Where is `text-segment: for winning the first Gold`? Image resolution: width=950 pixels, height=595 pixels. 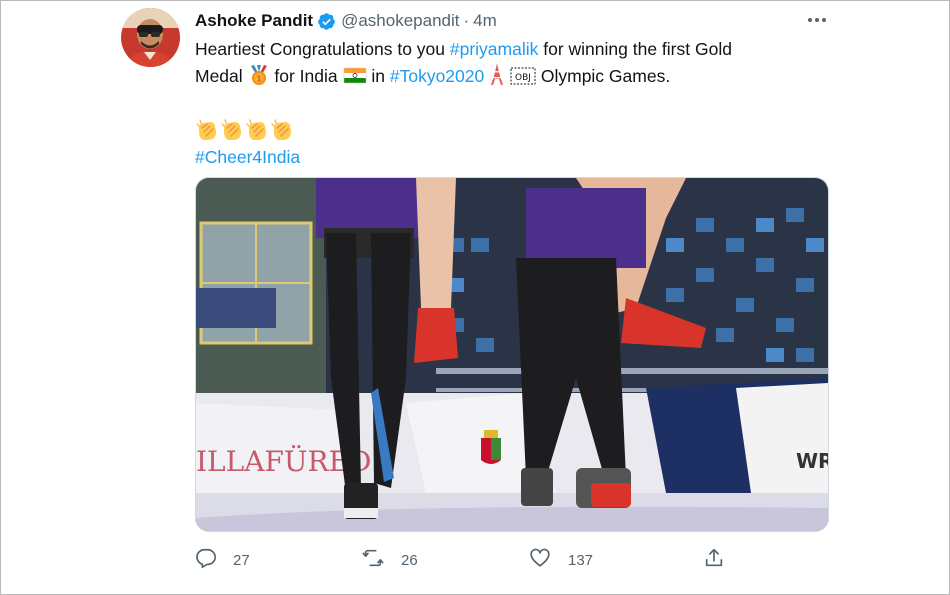
text-segment: for winning the first Gold is located at coordinates (635, 49).